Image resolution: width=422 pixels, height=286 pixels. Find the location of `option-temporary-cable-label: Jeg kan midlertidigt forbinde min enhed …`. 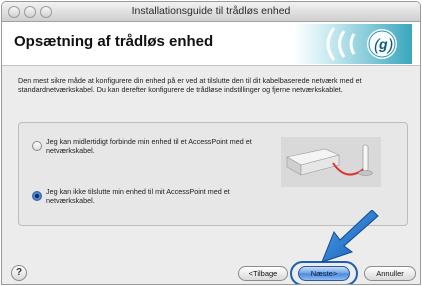

option-temporary-cable-label: Jeg kan midlertidigt forbinde min enhed … is located at coordinates (157, 146).